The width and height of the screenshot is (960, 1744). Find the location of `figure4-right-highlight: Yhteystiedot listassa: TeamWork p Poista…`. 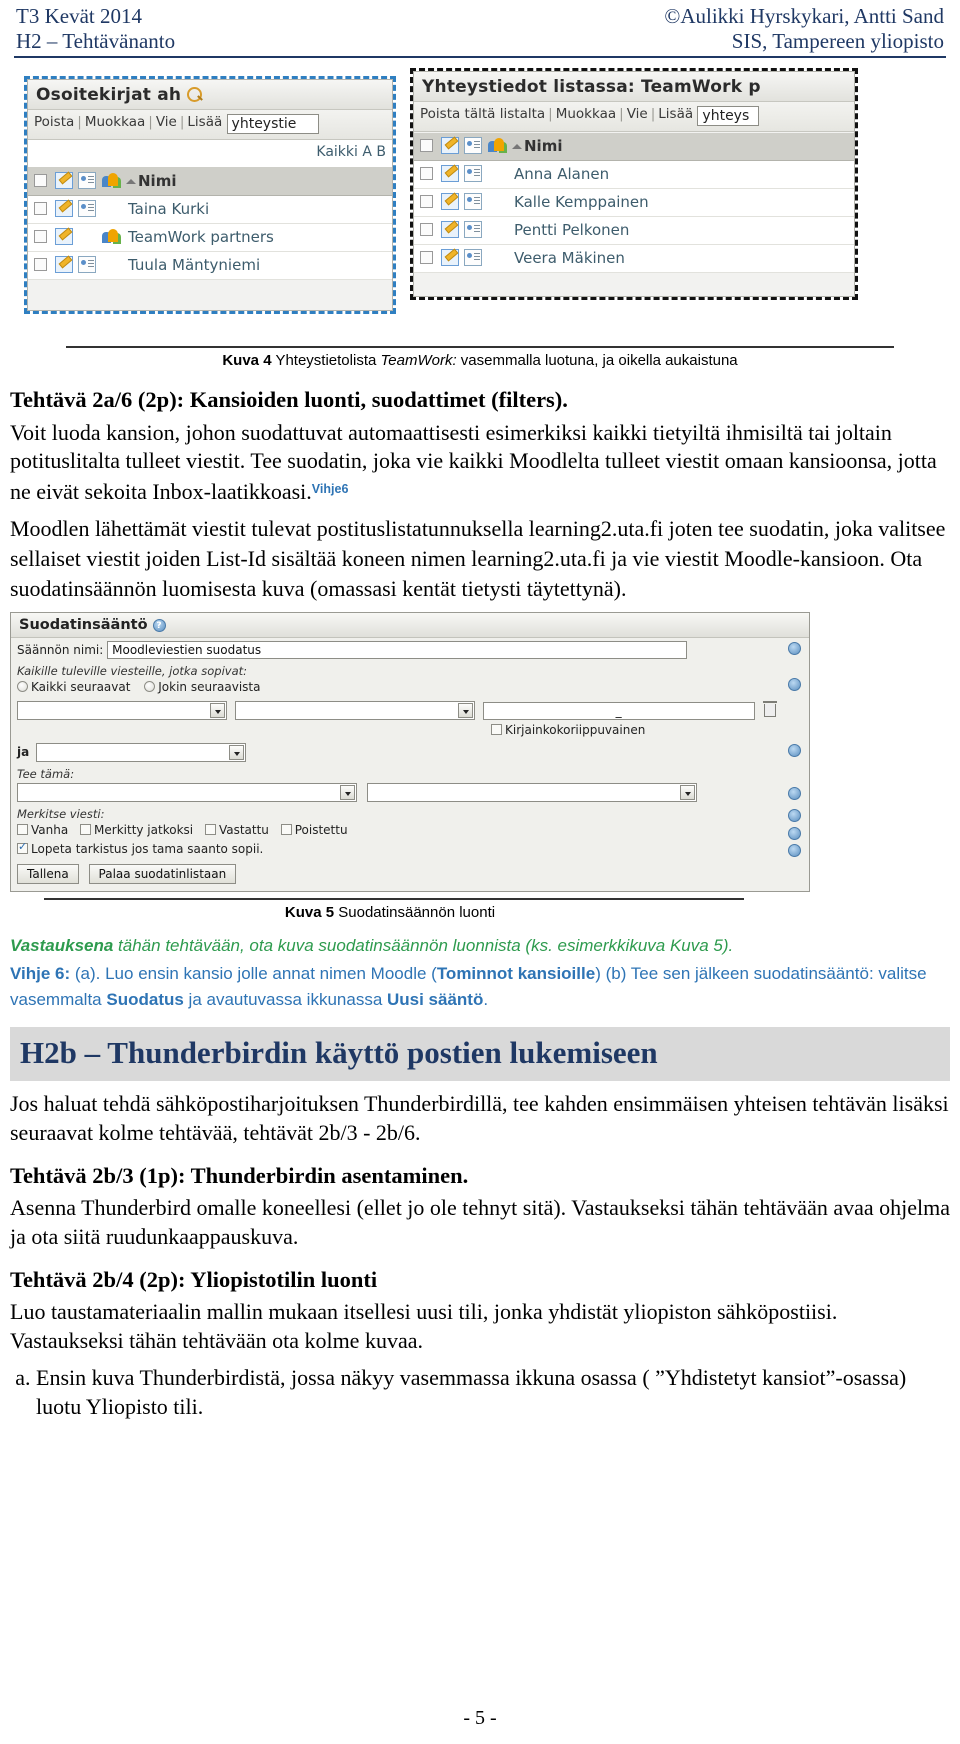

figure4-right-highlight: Yhteystiedot listassa: TeamWork p Poista… is located at coordinates (634, 184).